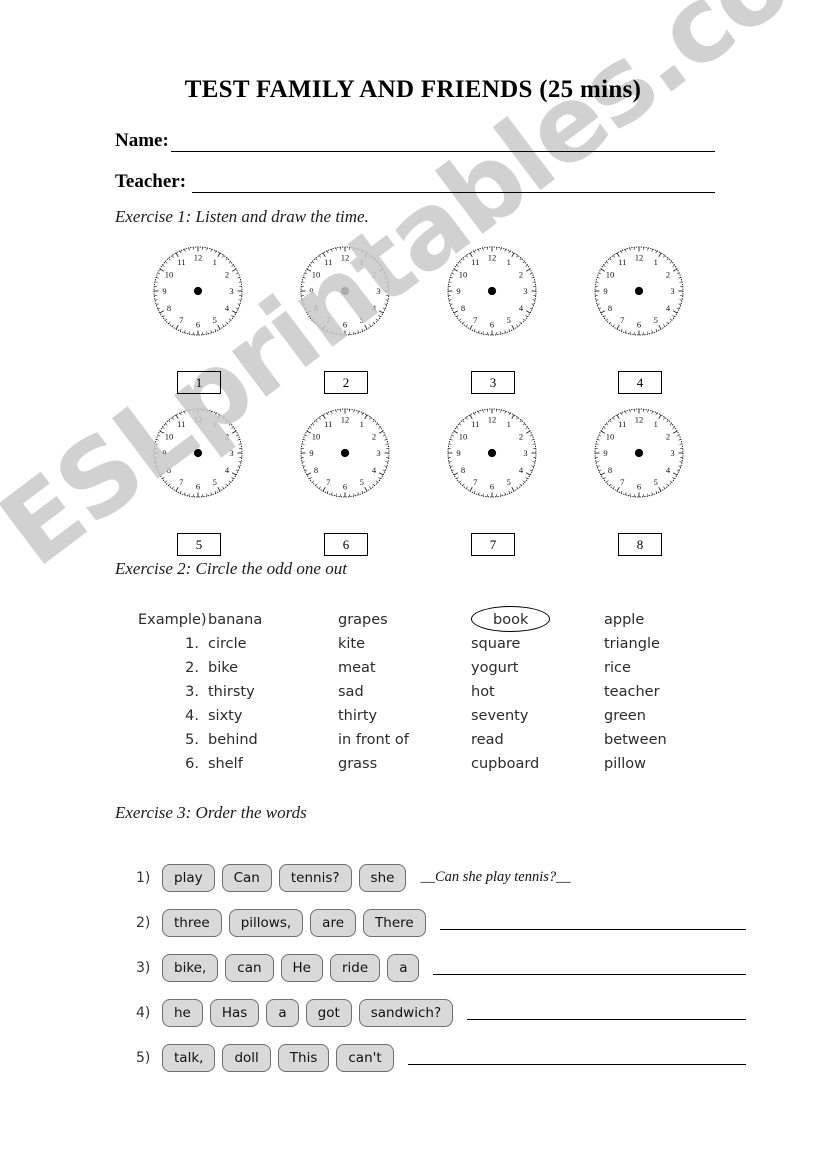 This screenshot has width=826, height=1169. Describe the element at coordinates (442, 143) in the screenshot. I see `name-input-line` at that location.